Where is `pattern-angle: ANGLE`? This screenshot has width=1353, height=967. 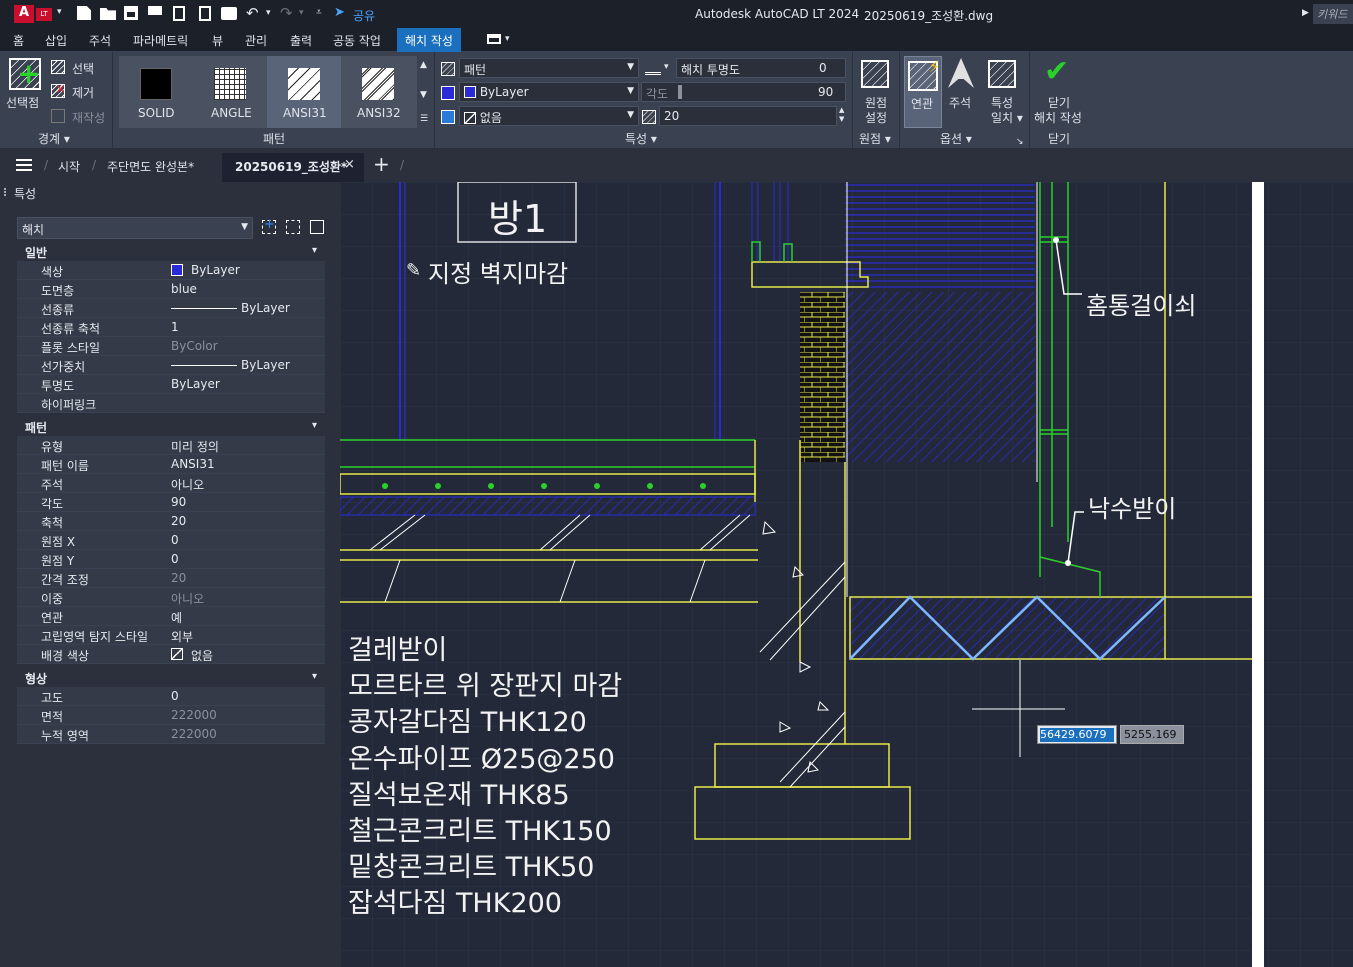 pattern-angle: ANGLE is located at coordinates (230, 92).